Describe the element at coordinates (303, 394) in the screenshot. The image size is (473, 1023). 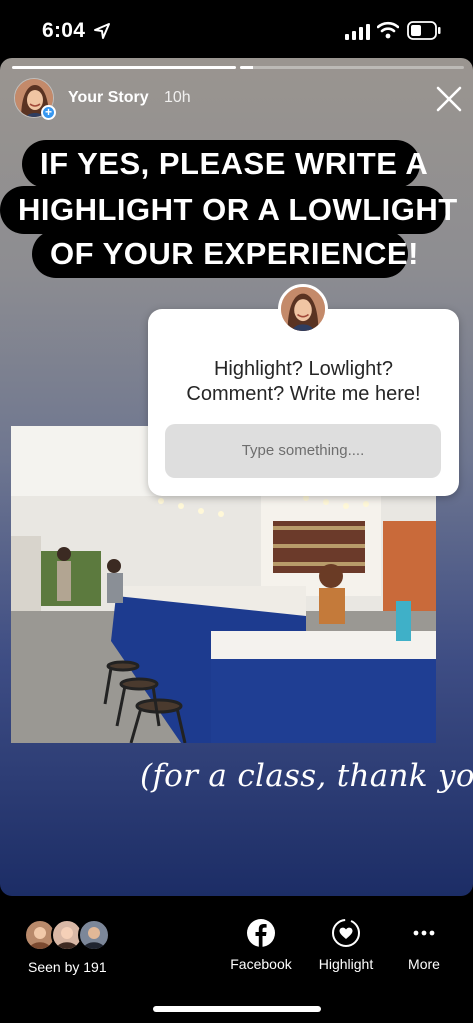
I see `question-prompt-line: Comment? Write me here!` at that location.